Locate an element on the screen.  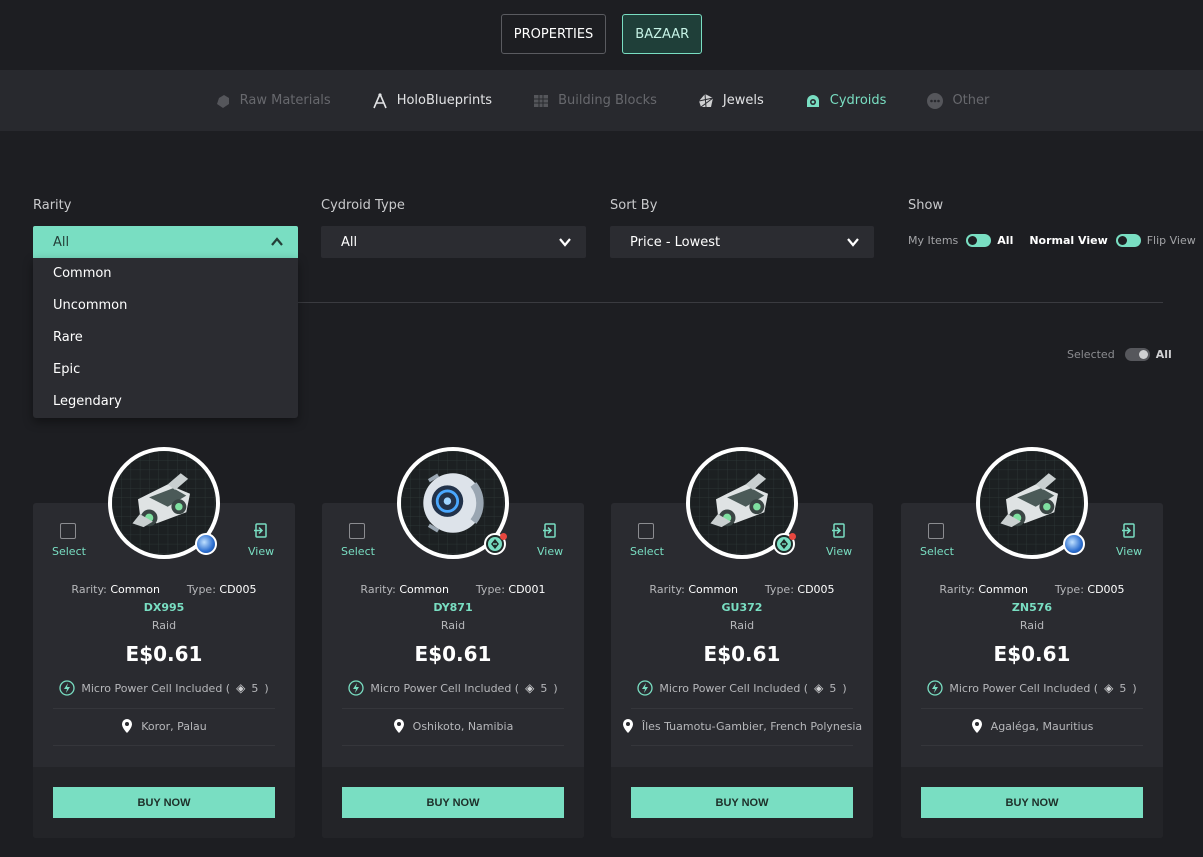
sort-by-select: Price - Lowest is located at coordinates (742, 242).